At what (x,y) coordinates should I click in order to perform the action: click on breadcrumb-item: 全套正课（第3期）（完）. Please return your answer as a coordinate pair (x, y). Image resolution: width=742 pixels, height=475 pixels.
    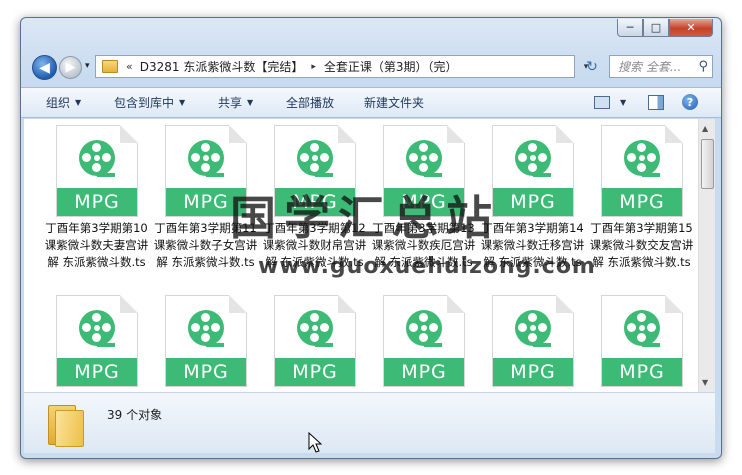
    Looking at the image, I should click on (391, 66).